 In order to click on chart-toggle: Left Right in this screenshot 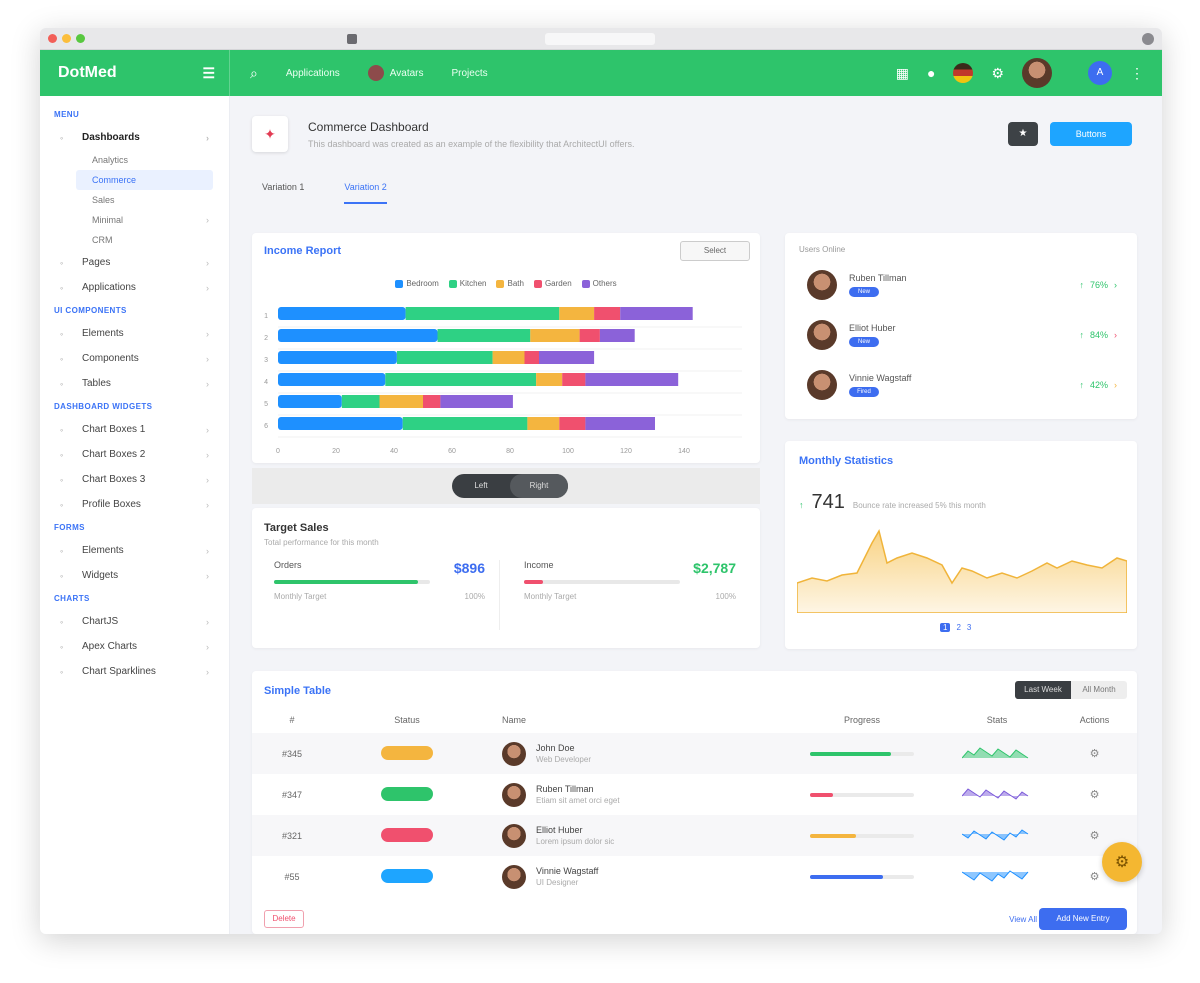, I will do `click(510, 486)`.